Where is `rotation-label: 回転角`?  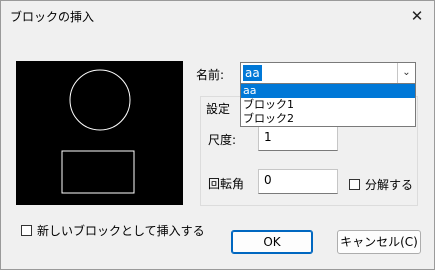 rotation-label: 回転角 is located at coordinates (226, 184).